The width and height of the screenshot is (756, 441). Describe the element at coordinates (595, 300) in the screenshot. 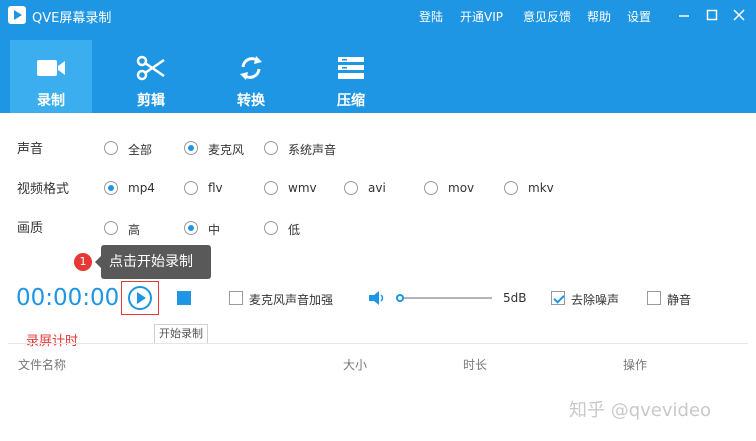

I see `denoise-label: 去除噪声` at that location.